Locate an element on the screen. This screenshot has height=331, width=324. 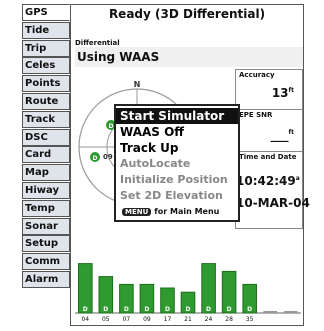
snr-number: ___ is located at coordinates (279, 135).